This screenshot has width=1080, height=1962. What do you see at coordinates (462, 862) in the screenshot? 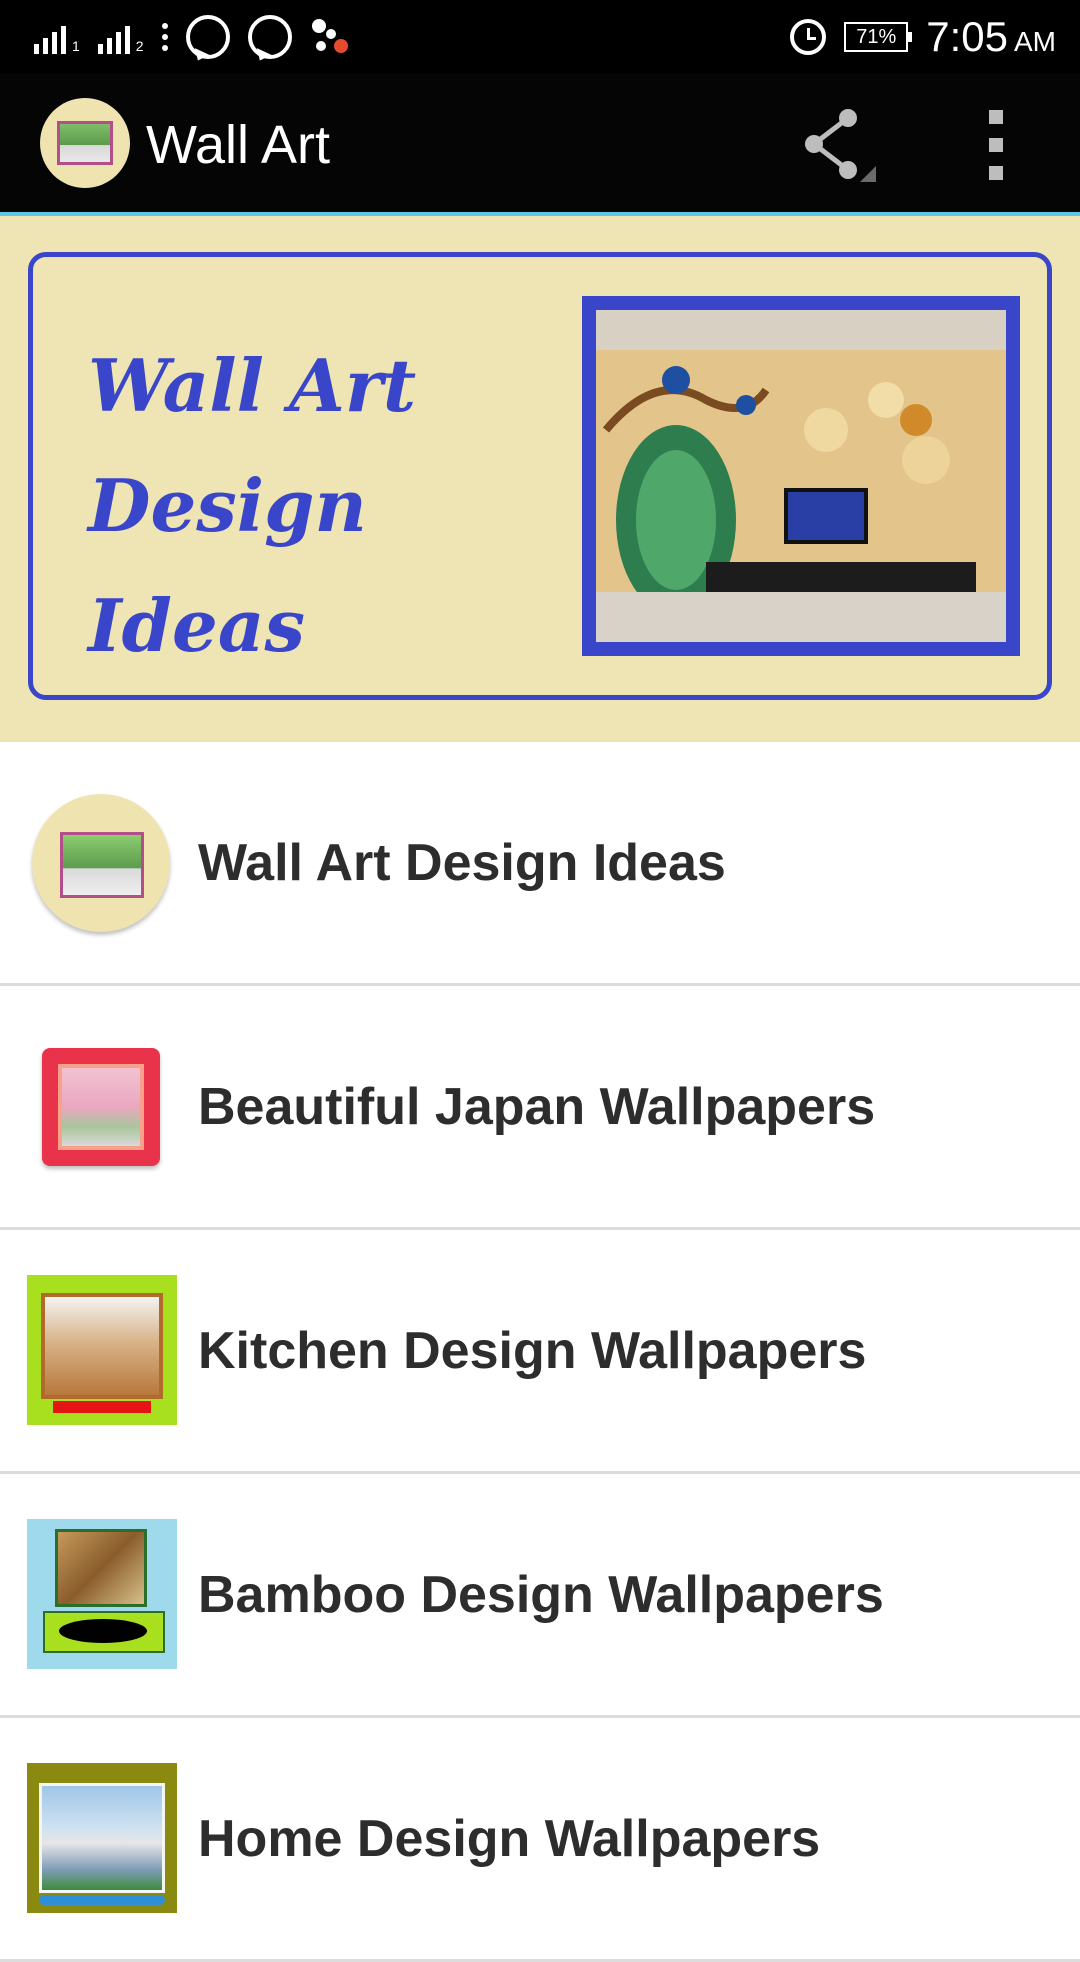
I see `list-item-label: Wall Art Design Ideas` at bounding box center [462, 862].